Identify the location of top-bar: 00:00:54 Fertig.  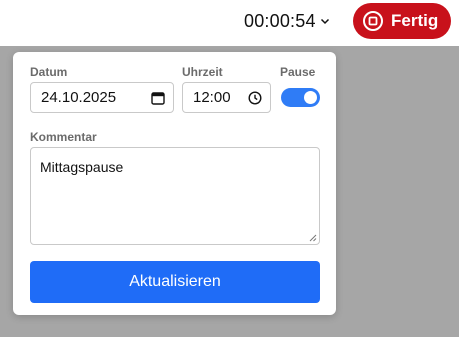
(229, 23).